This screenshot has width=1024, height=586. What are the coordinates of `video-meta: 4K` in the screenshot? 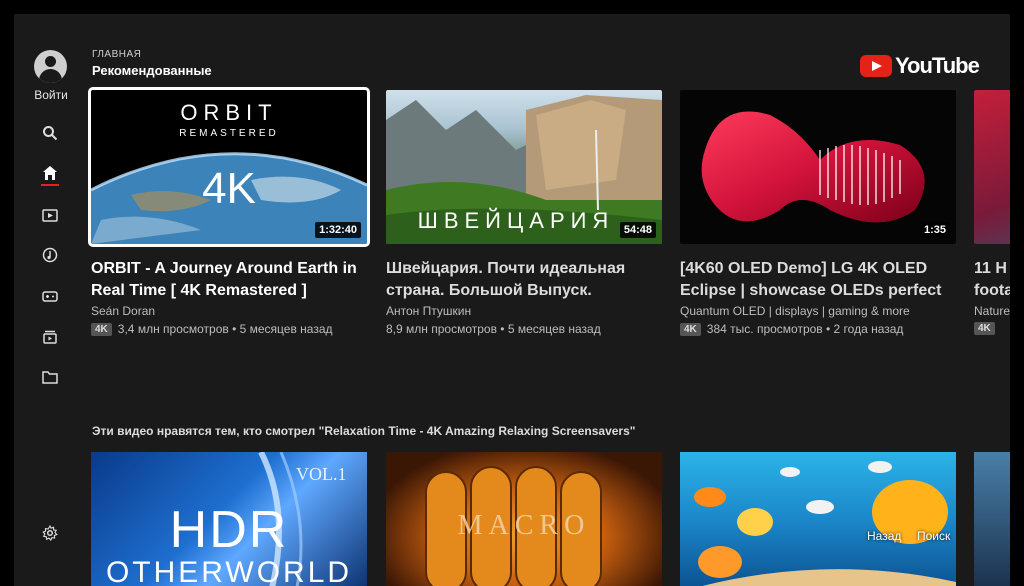 It's located at (987, 328).